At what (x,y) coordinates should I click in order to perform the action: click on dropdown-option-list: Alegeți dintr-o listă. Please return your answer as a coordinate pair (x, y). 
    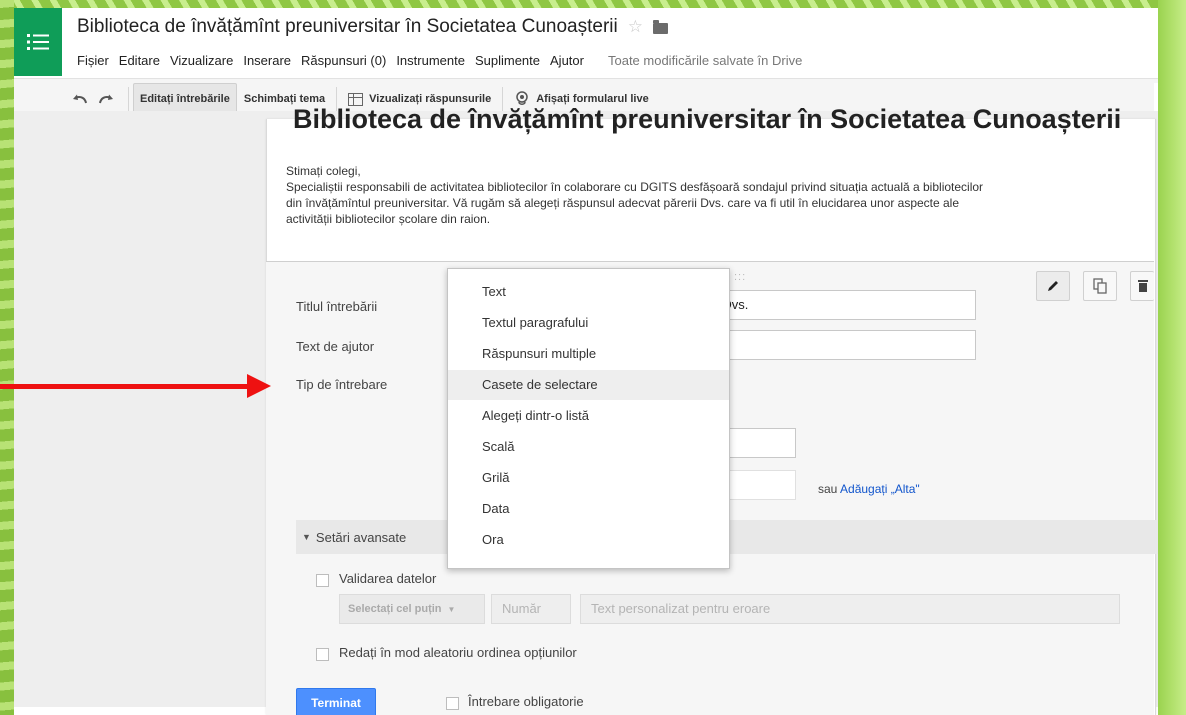
    Looking at the image, I should click on (588, 416).